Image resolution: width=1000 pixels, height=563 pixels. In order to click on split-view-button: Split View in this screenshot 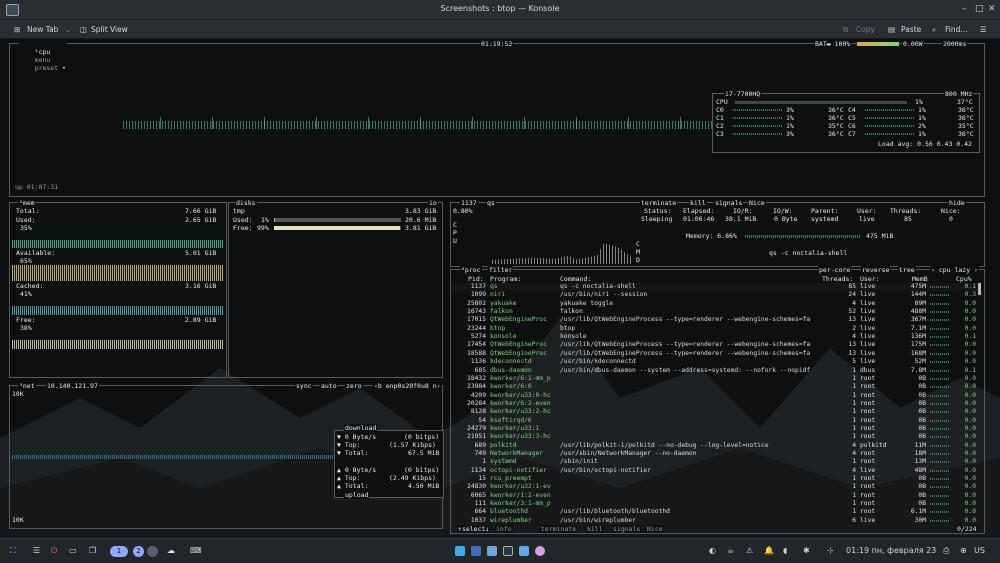, I will do `click(109, 29)`.